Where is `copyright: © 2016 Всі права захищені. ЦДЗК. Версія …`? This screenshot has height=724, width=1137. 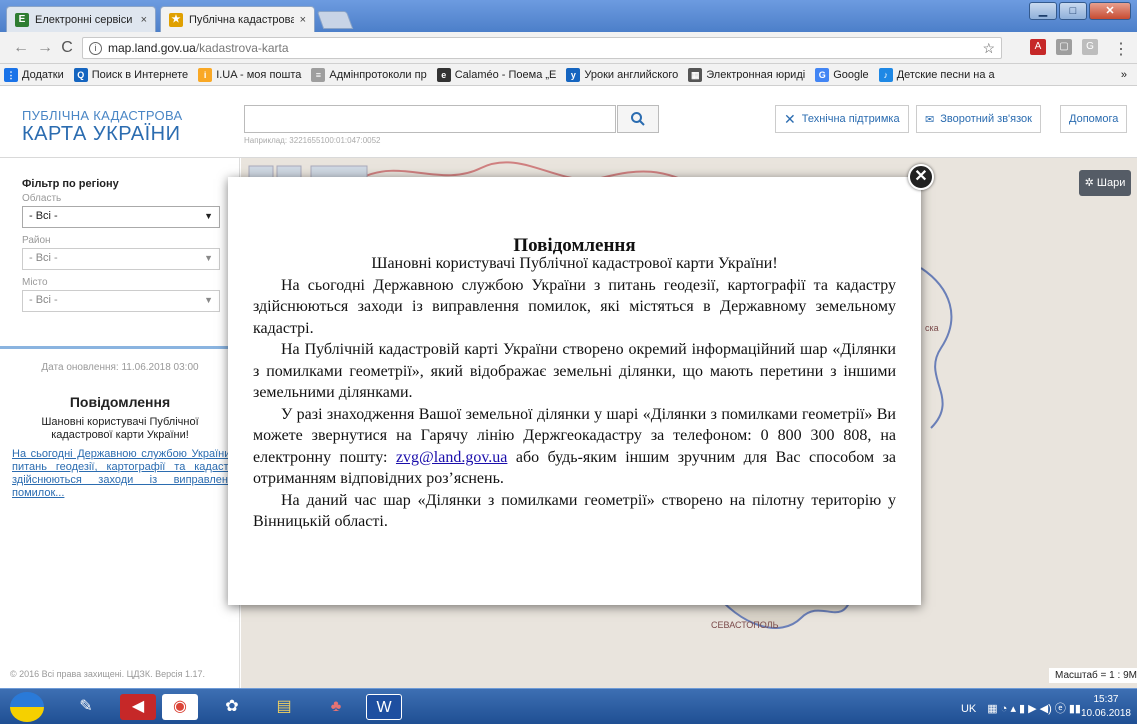 copyright: © 2016 Всі права захищені. ЦДЗК. Версія … is located at coordinates (108, 674).